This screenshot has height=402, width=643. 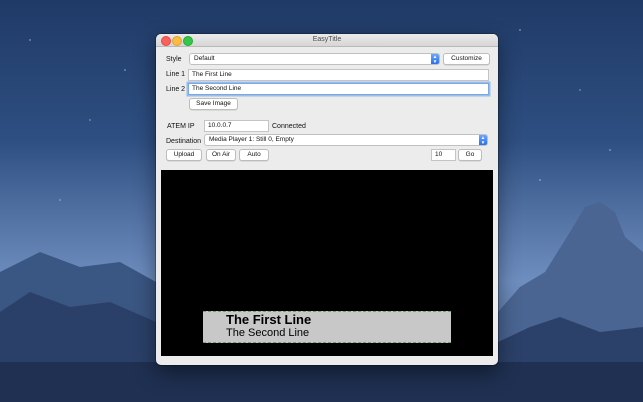 I want to click on customize-button: Customize, so click(x=466, y=59).